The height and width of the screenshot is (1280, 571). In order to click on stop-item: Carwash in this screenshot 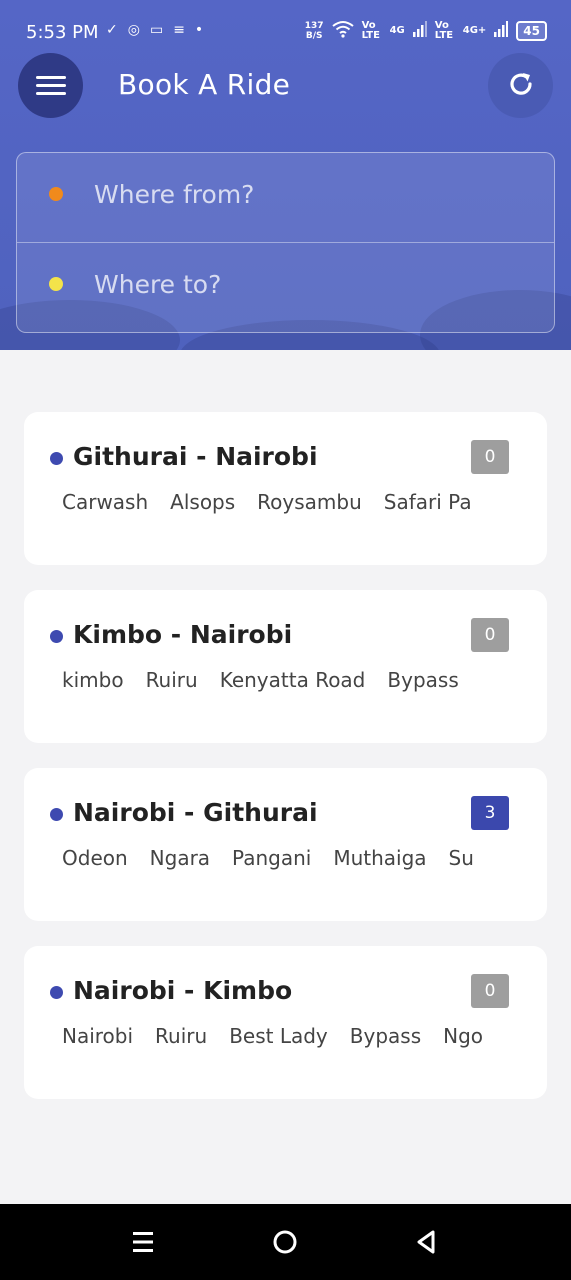, I will do `click(105, 502)`.